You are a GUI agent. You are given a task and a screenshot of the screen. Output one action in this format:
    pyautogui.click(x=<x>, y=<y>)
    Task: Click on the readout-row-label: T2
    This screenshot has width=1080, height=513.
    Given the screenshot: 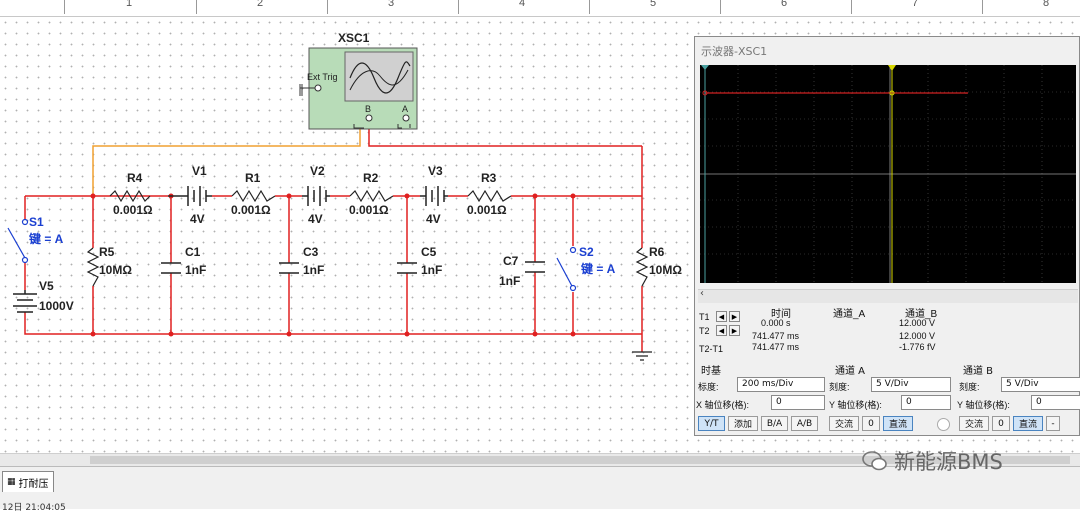 What is the action you would take?
    pyautogui.click(x=704, y=331)
    